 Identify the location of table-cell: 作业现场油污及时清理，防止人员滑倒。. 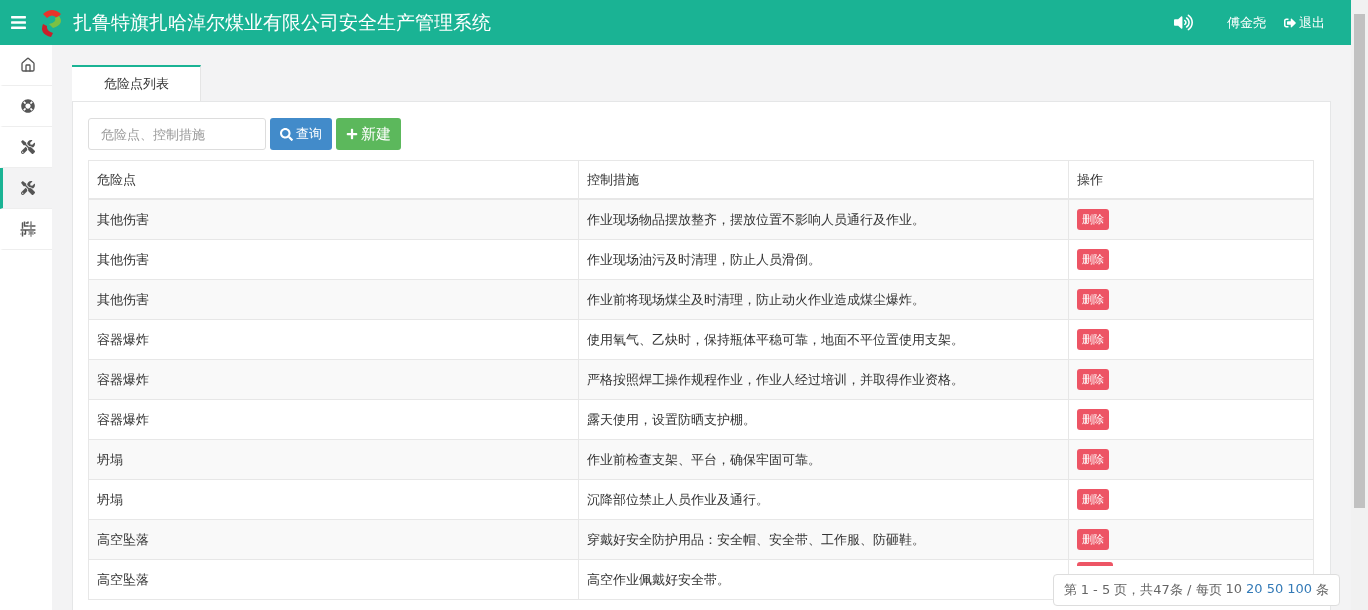
(823, 259).